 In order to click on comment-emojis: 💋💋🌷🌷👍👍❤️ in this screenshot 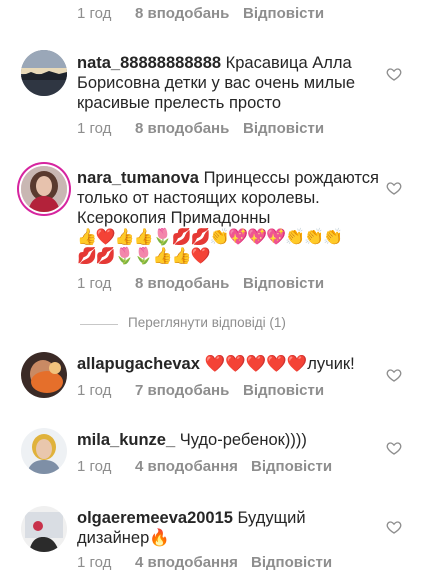, I will do `click(143, 256)`.